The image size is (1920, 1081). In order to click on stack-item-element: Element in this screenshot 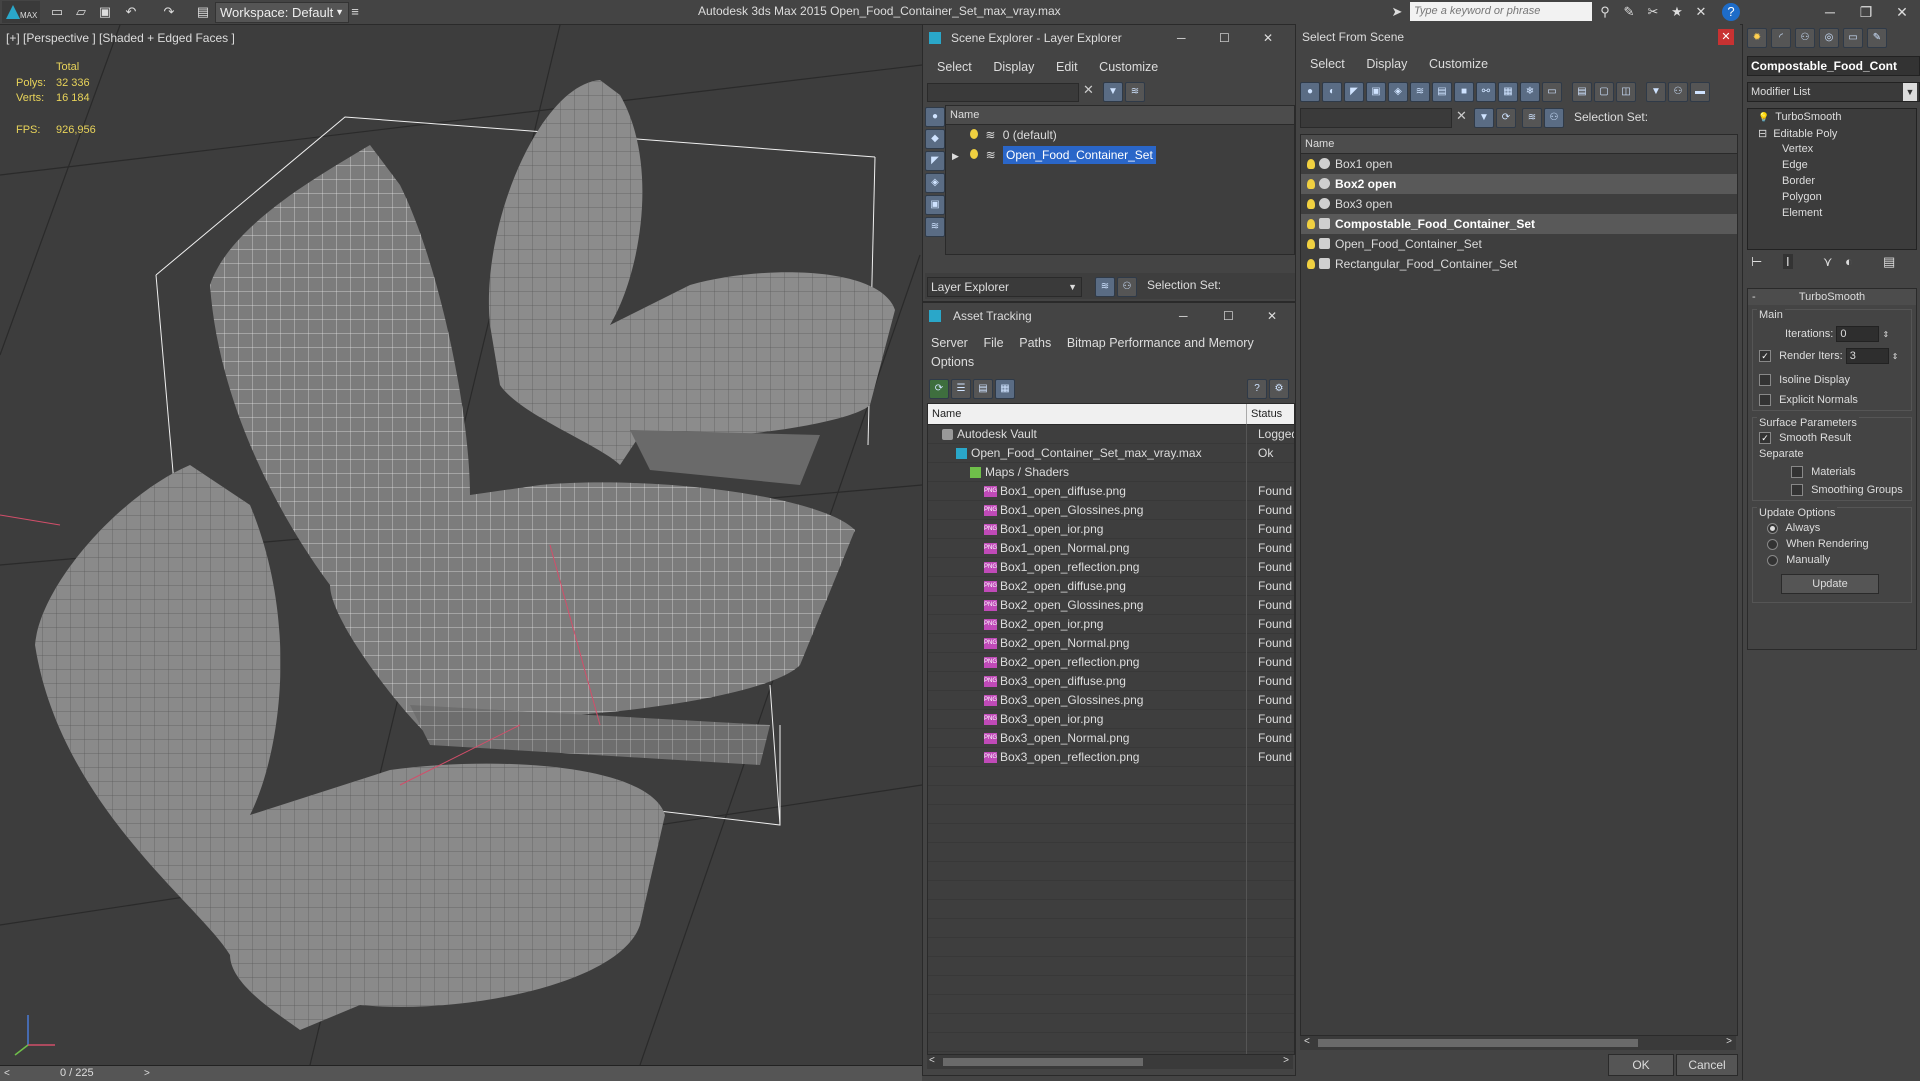, I will do `click(1802, 213)`.